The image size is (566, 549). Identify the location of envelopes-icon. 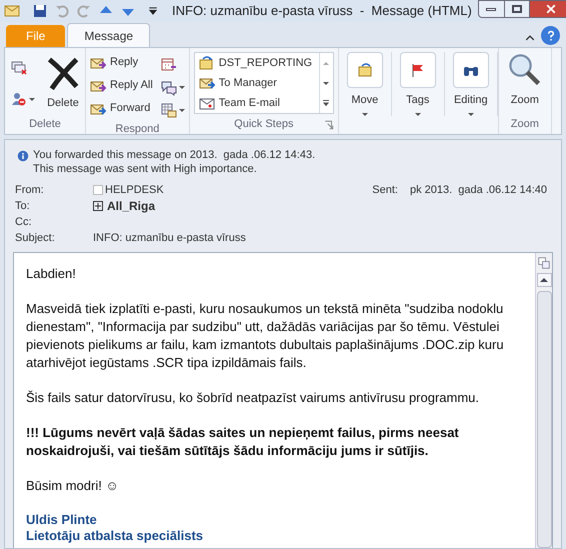
(19, 67).